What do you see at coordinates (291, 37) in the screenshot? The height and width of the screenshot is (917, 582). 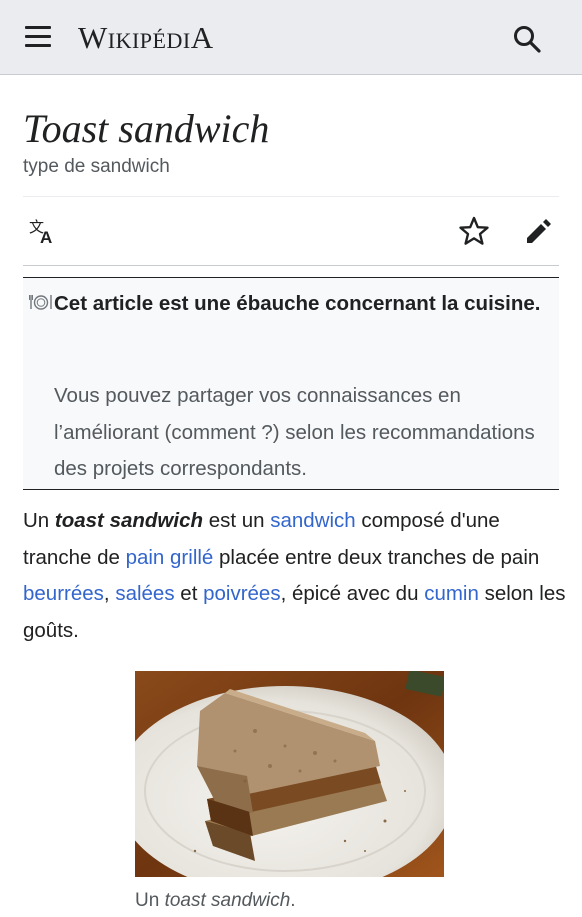 I see `header-bar: WIKIPÉDIA` at bounding box center [291, 37].